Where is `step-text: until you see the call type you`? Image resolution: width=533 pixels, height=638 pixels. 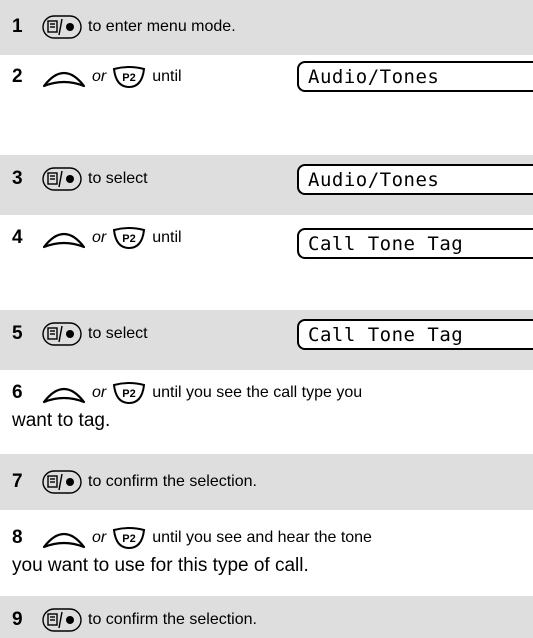 step-text: until you see the call type you is located at coordinates (257, 392).